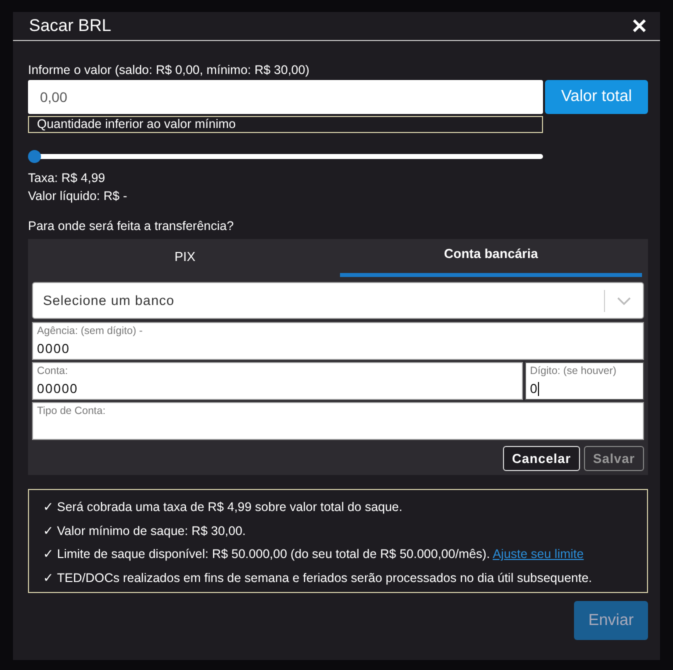 This screenshot has width=673, height=670. What do you see at coordinates (131, 226) in the screenshot?
I see `destination-question: Para onde será feita a transferência?` at bounding box center [131, 226].